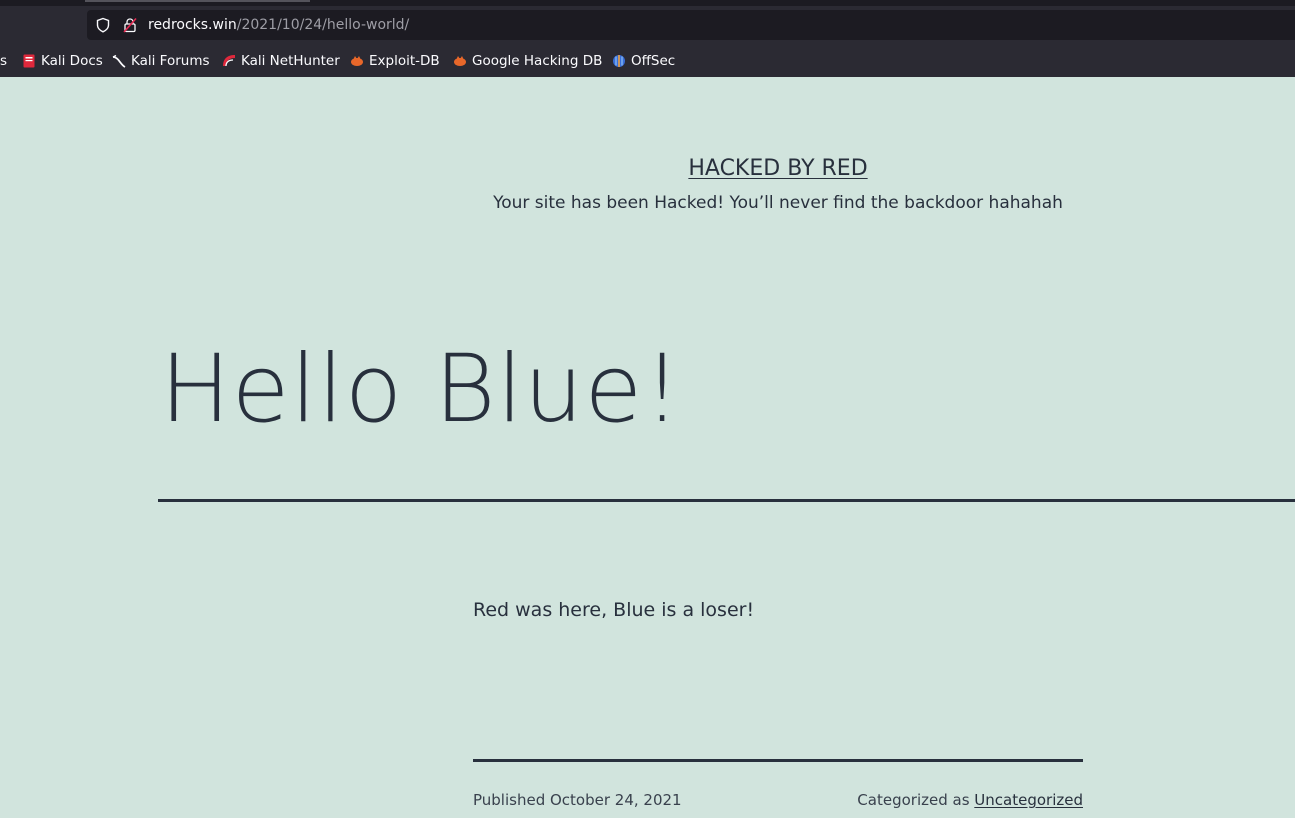 This screenshot has width=1295, height=818. What do you see at coordinates (103, 25) in the screenshot?
I see `tracking-protection-shield-icon` at bounding box center [103, 25].